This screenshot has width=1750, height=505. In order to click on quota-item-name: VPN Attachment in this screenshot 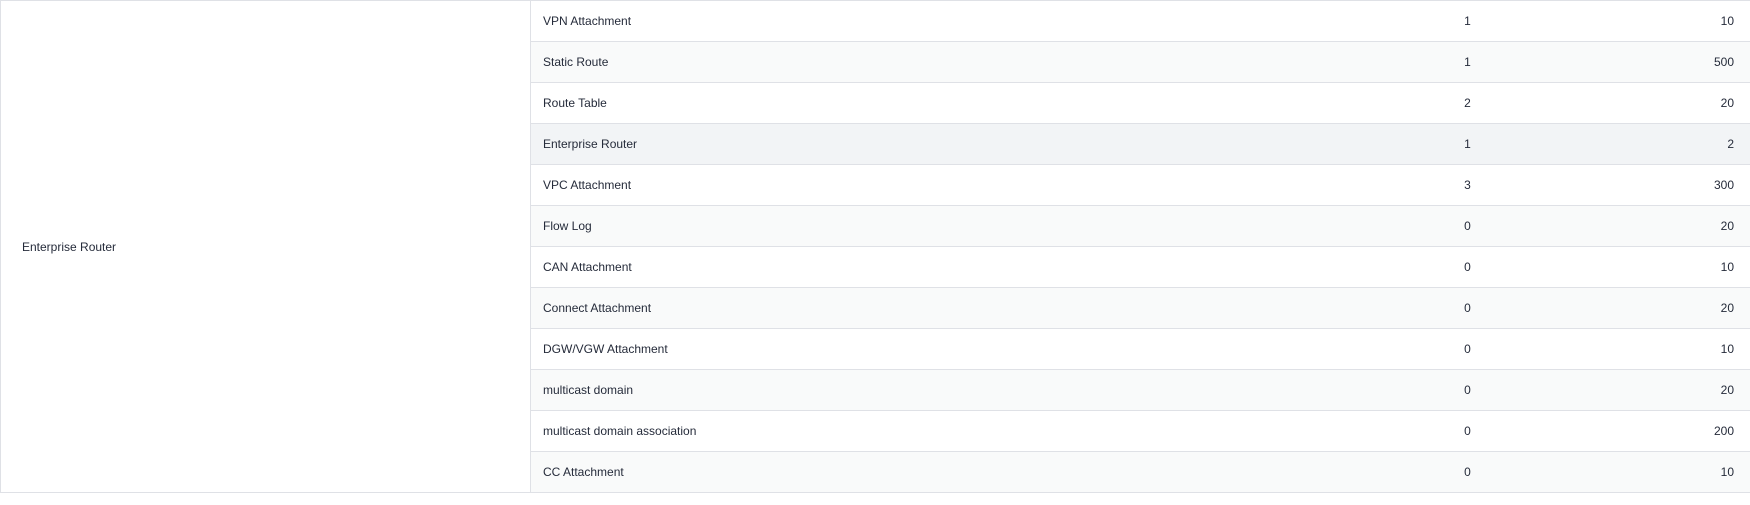, I will do `click(905, 21)`.